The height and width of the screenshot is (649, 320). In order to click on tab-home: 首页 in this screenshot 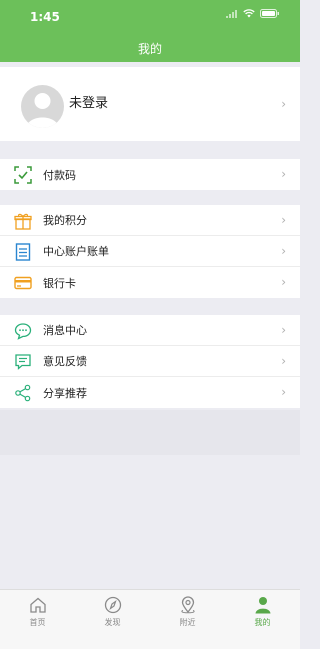, I will do `click(37, 619)`.